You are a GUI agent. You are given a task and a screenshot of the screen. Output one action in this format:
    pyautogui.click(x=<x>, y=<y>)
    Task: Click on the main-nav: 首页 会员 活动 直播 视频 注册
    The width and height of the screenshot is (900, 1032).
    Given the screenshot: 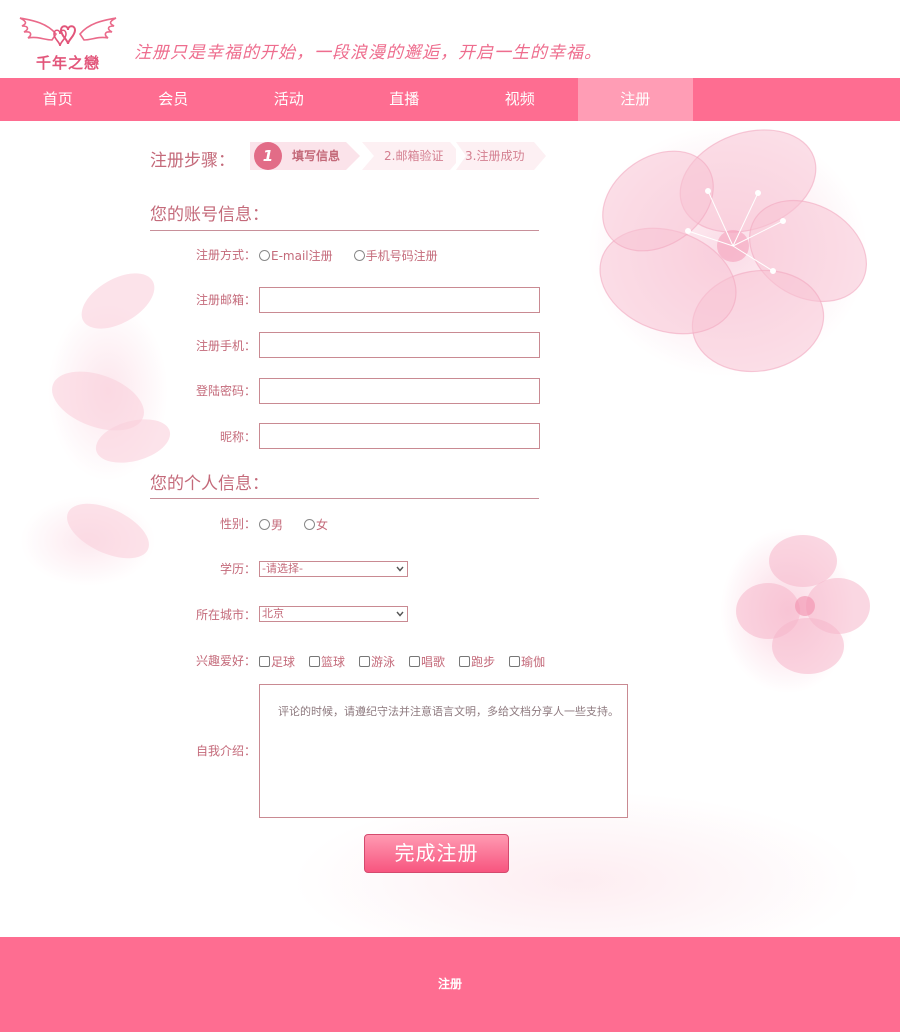 What is the action you would take?
    pyautogui.click(x=450, y=99)
    